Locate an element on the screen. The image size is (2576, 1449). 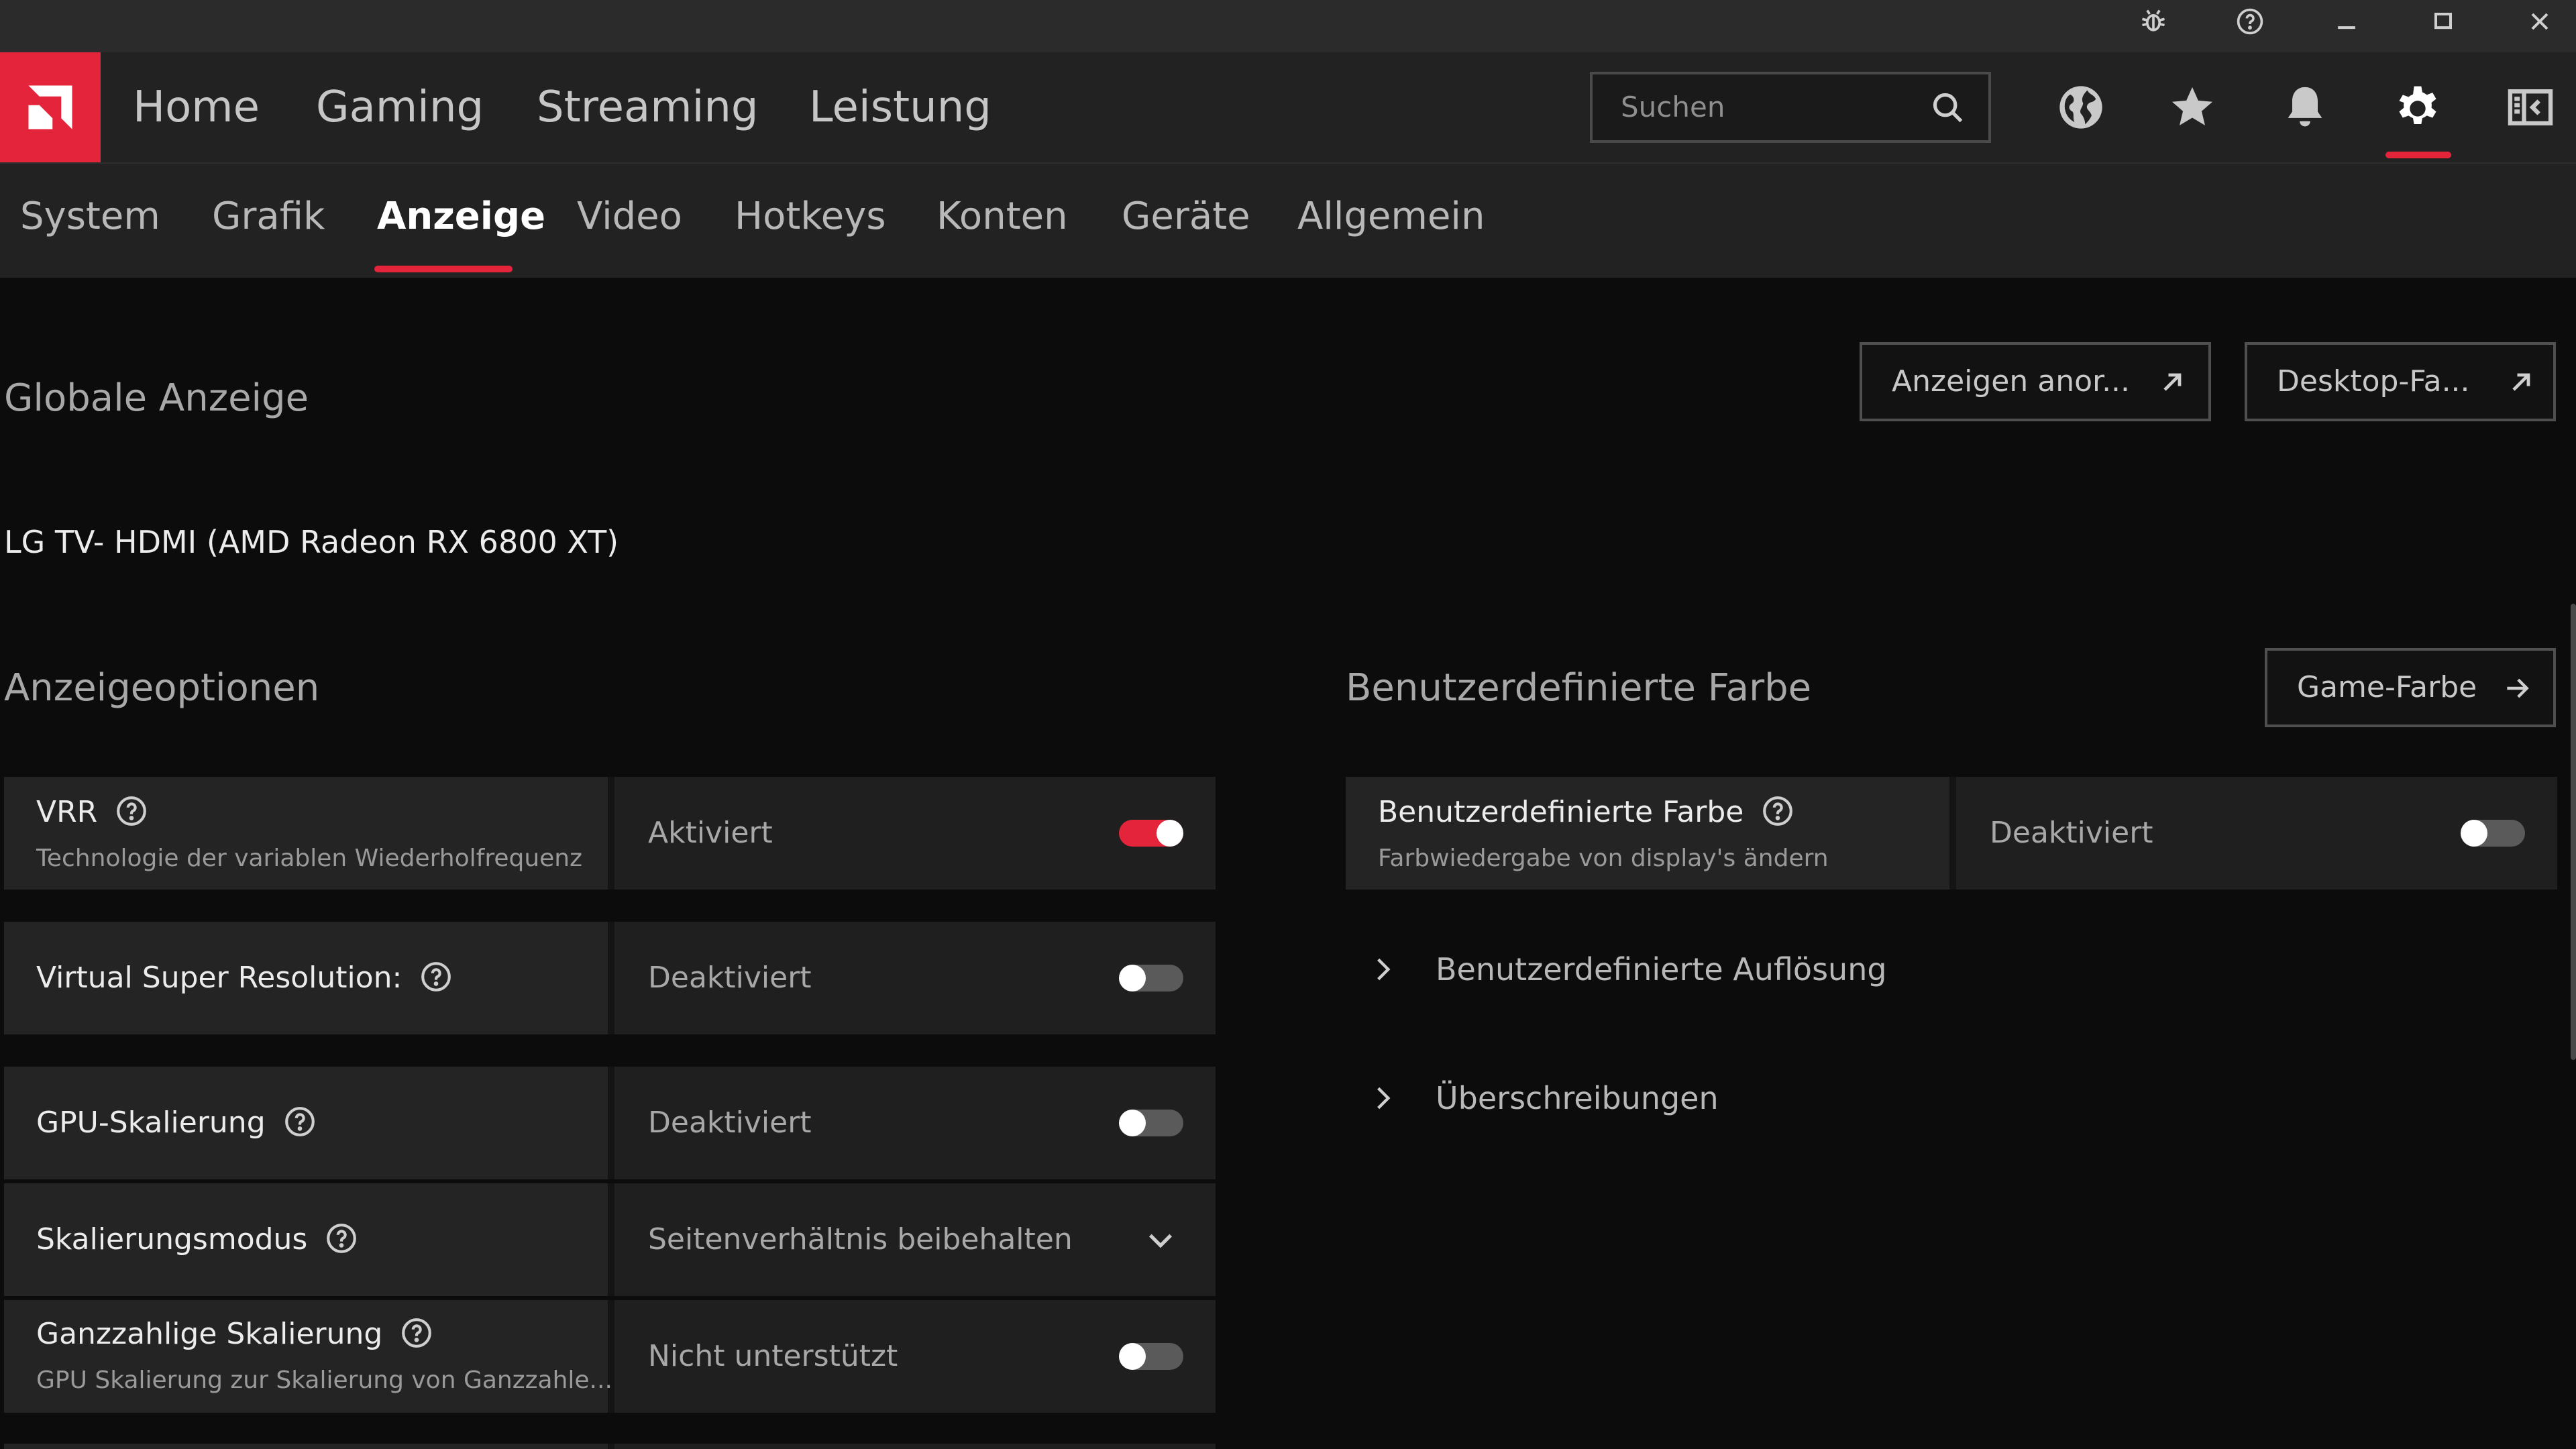
vsr-value: Deaktiviert is located at coordinates (730, 978).